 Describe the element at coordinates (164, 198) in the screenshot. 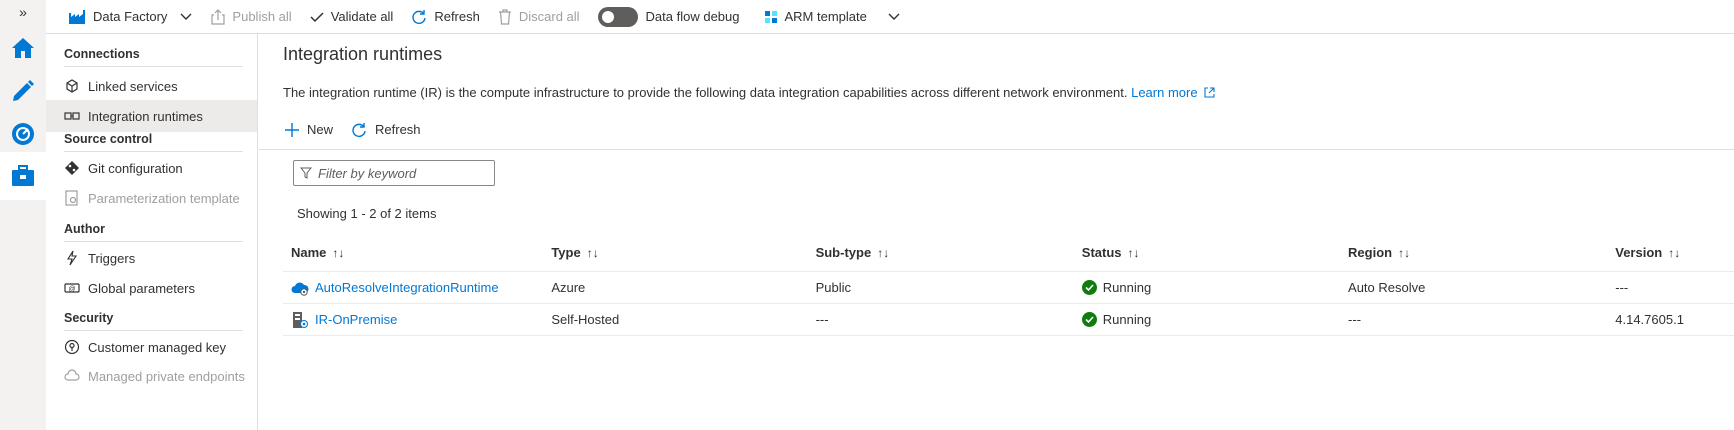

I see `nav-item-label: Parameterization template` at that location.